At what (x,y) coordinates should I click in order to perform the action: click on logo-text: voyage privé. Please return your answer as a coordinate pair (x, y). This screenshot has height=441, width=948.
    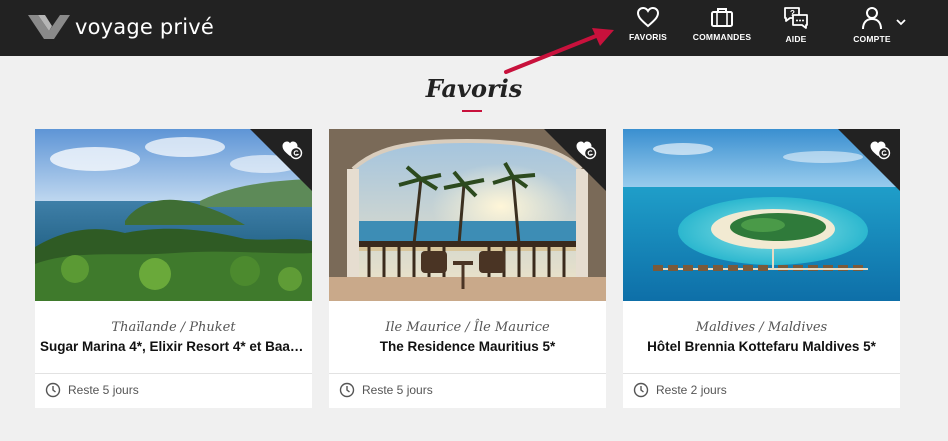
    Looking at the image, I should click on (145, 27).